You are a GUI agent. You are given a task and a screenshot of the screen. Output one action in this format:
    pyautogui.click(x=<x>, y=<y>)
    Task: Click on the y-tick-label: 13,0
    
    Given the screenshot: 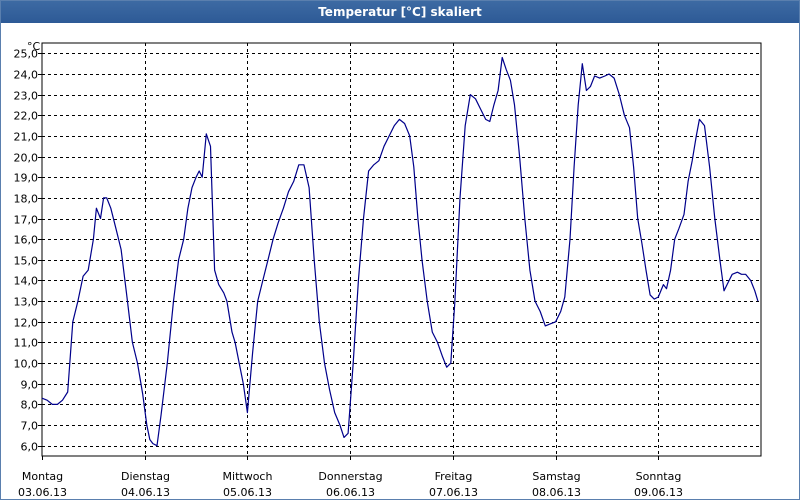 What is the action you would take?
    pyautogui.click(x=26, y=302)
    